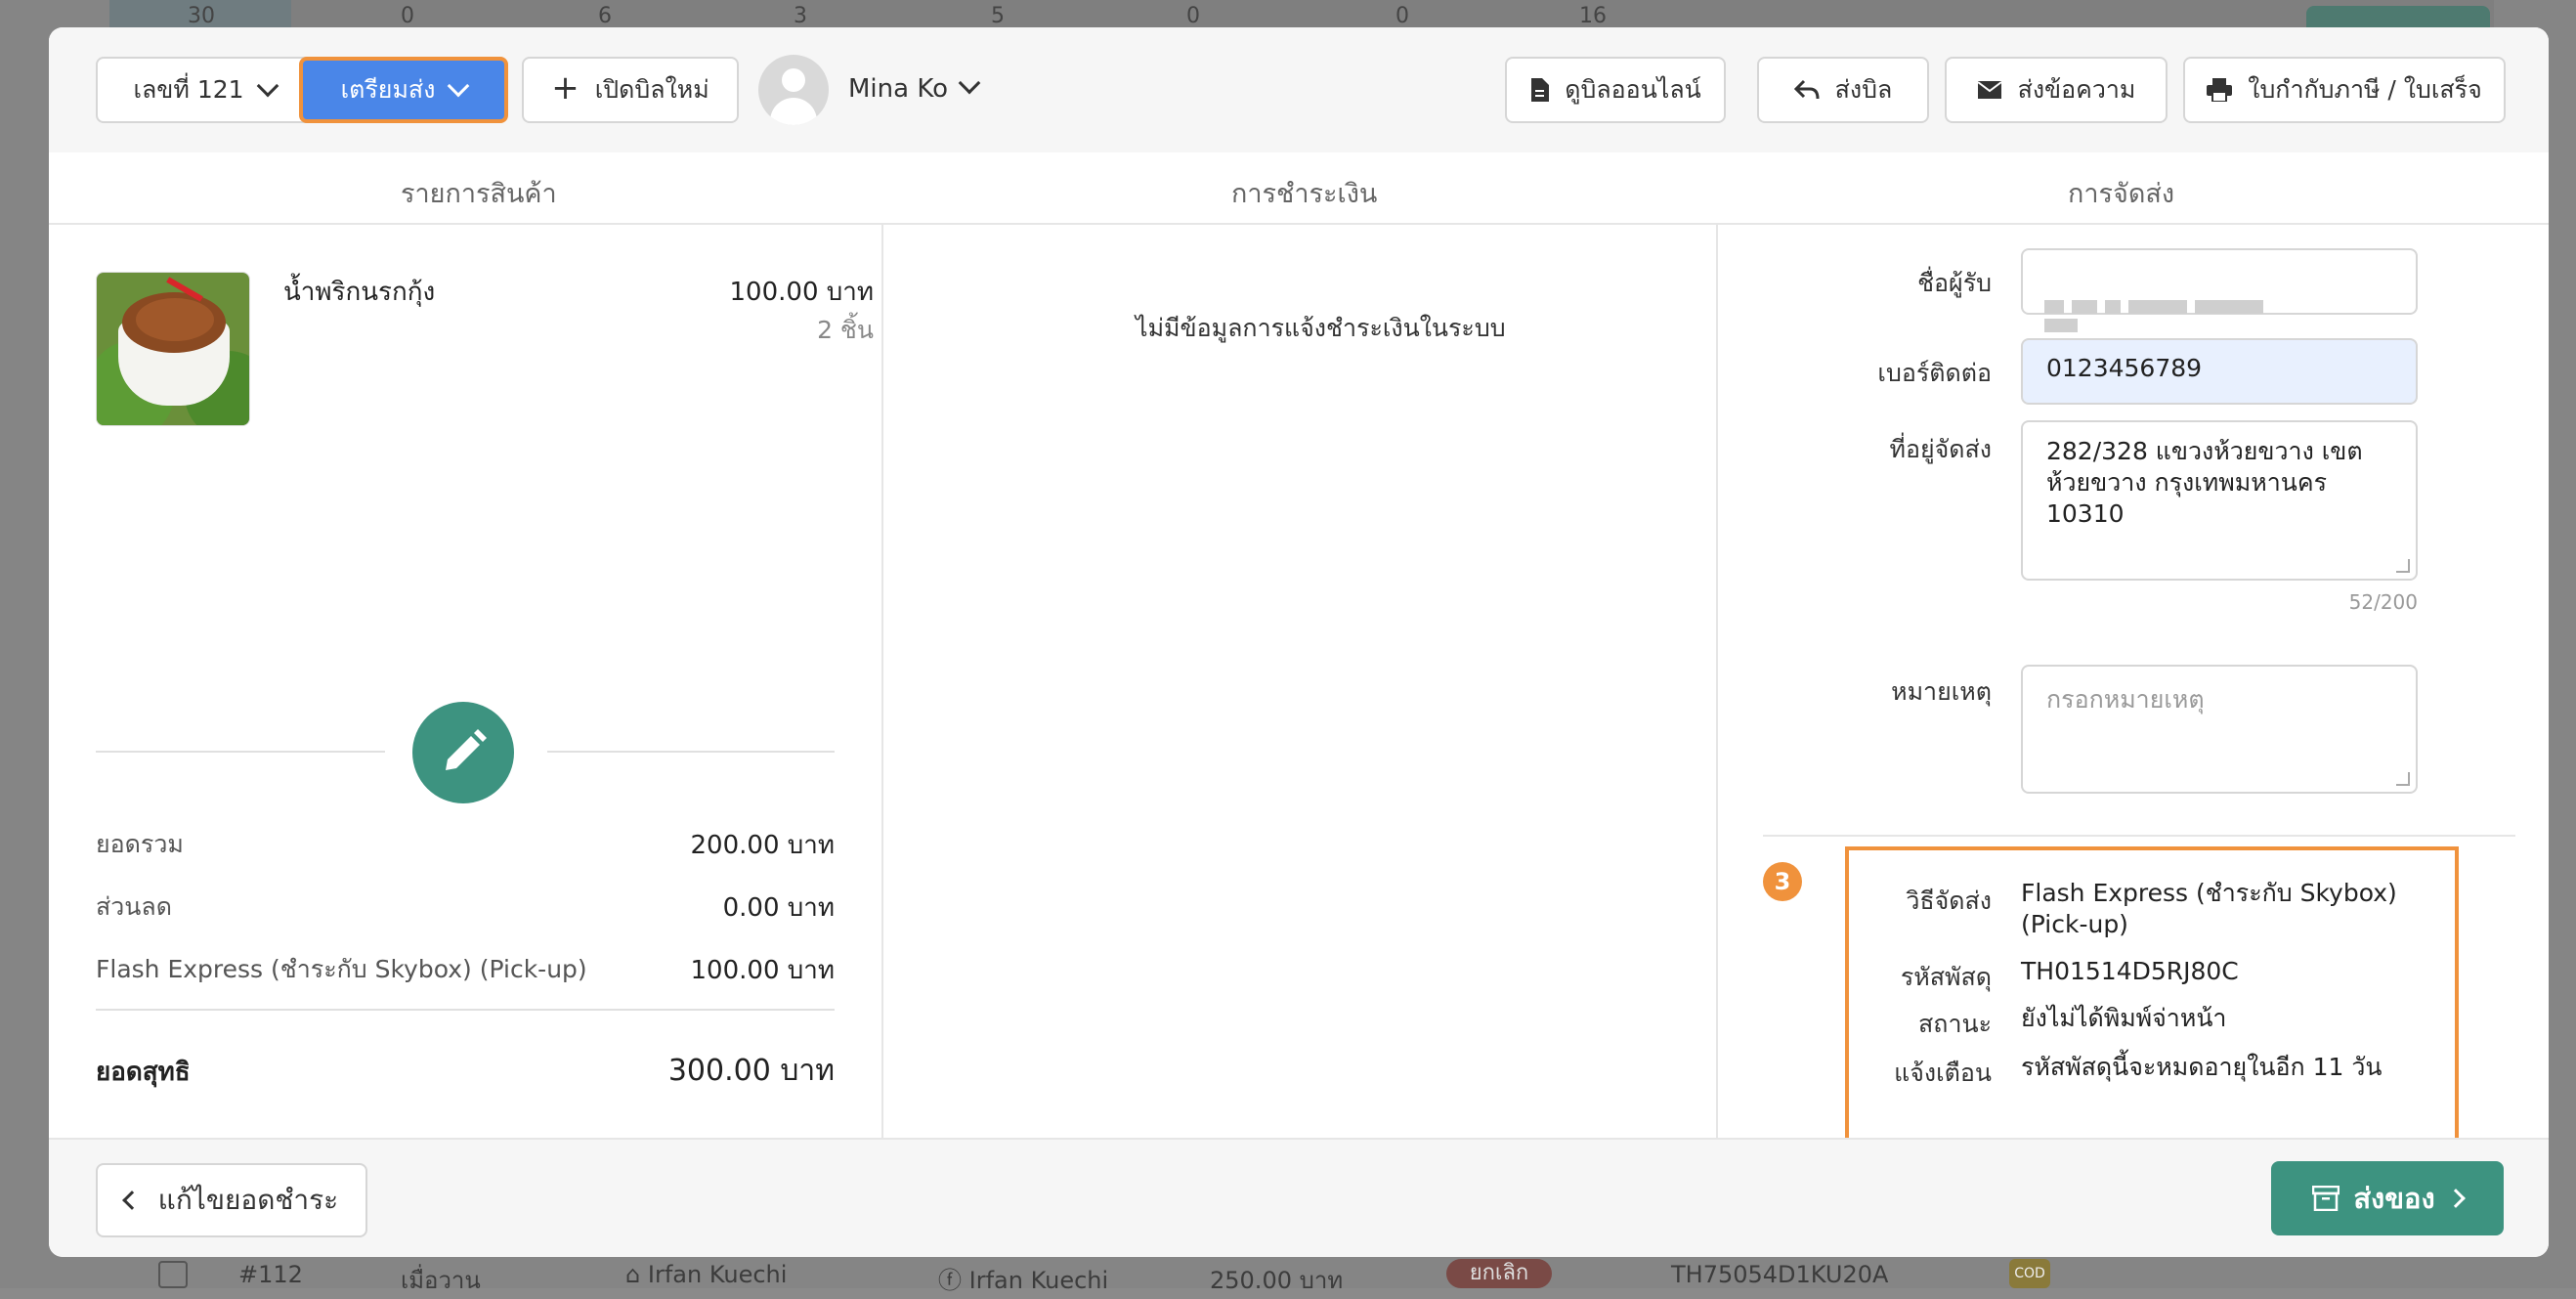  Describe the element at coordinates (751, 1071) in the screenshot. I see `net-total-value: 300.00 บาท` at that location.